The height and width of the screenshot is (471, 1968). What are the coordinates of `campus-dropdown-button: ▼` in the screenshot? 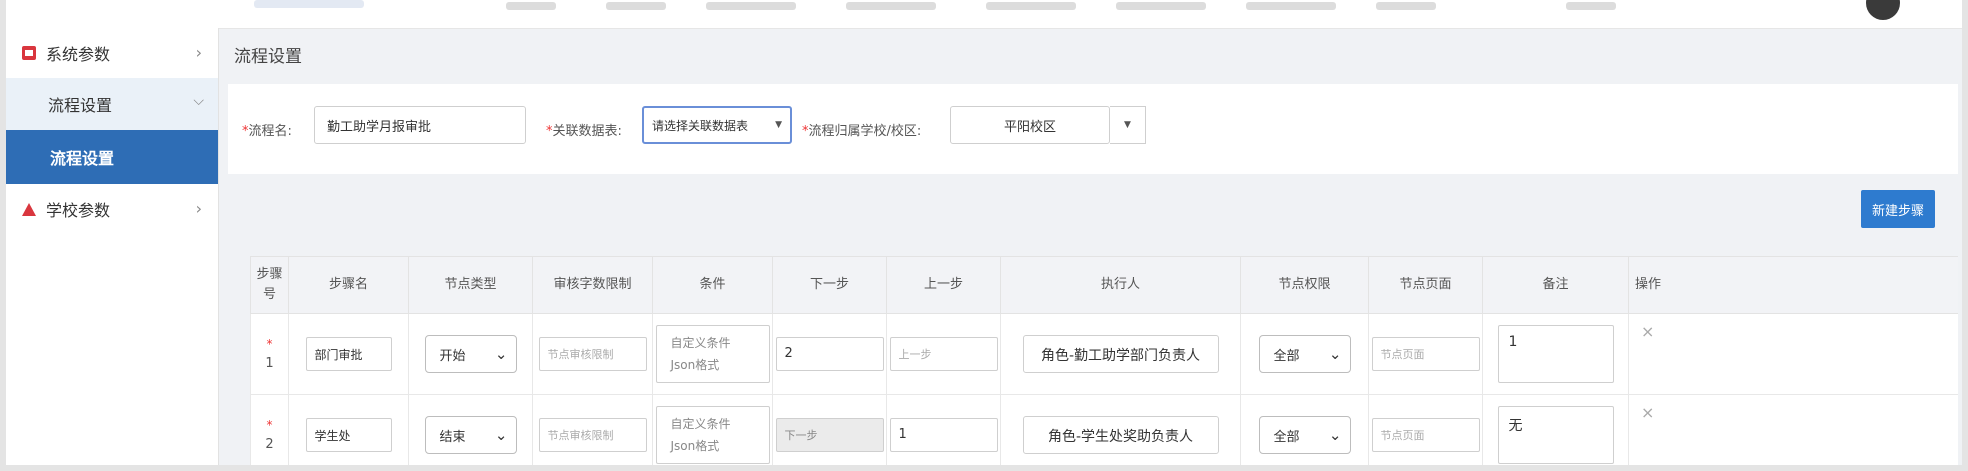 It's located at (1128, 125).